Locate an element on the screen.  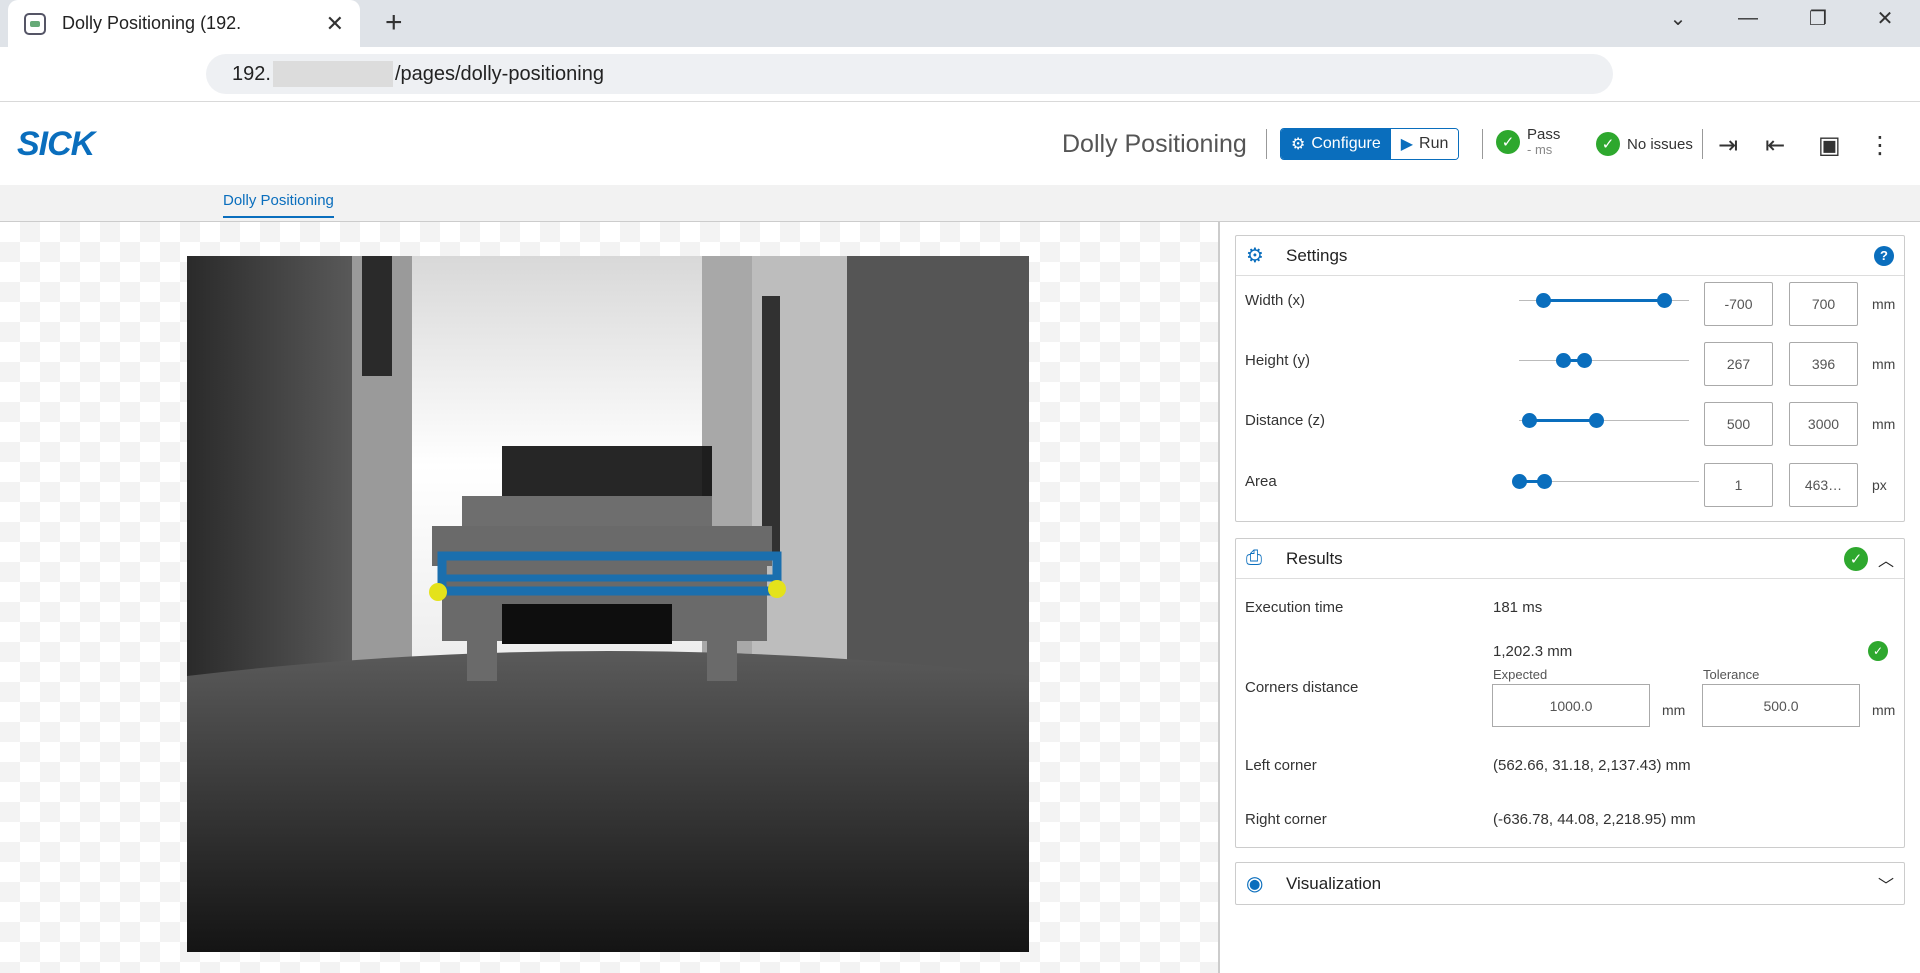
more-vert-icon: ⋮ is located at coordinates (1880, 145).